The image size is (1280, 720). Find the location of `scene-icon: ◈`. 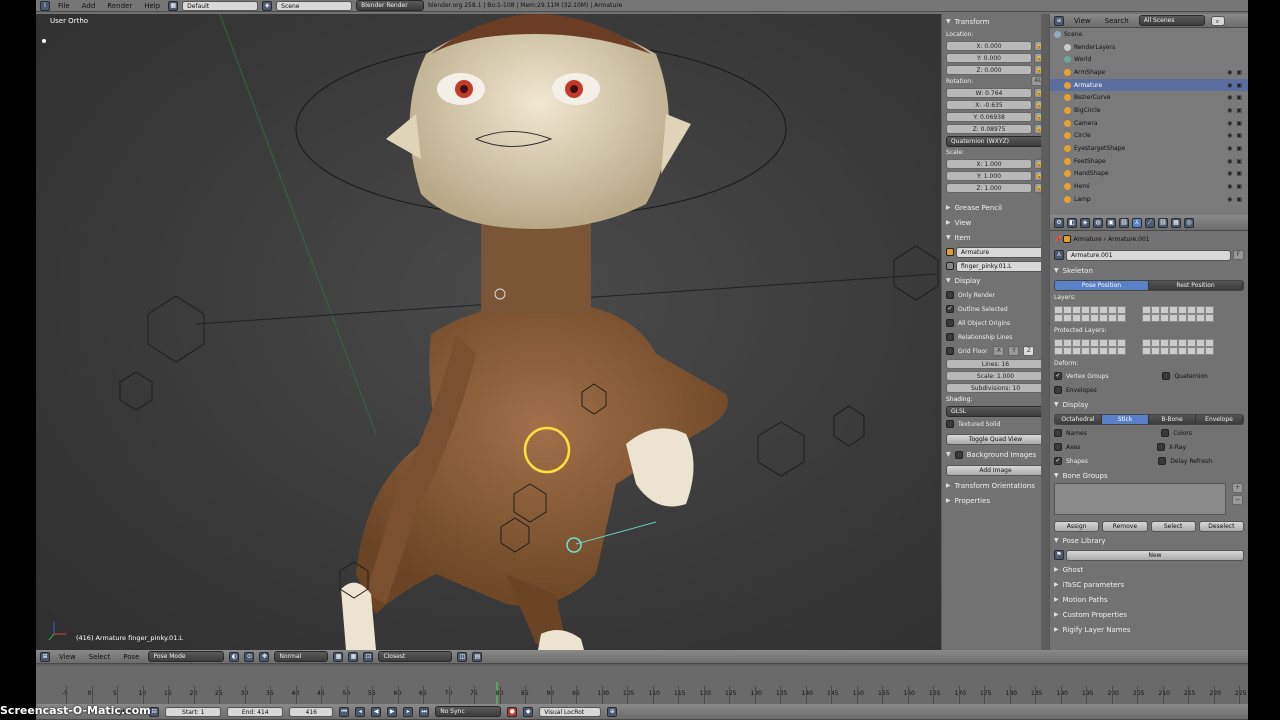

scene-icon: ◈ is located at coordinates (267, 5).